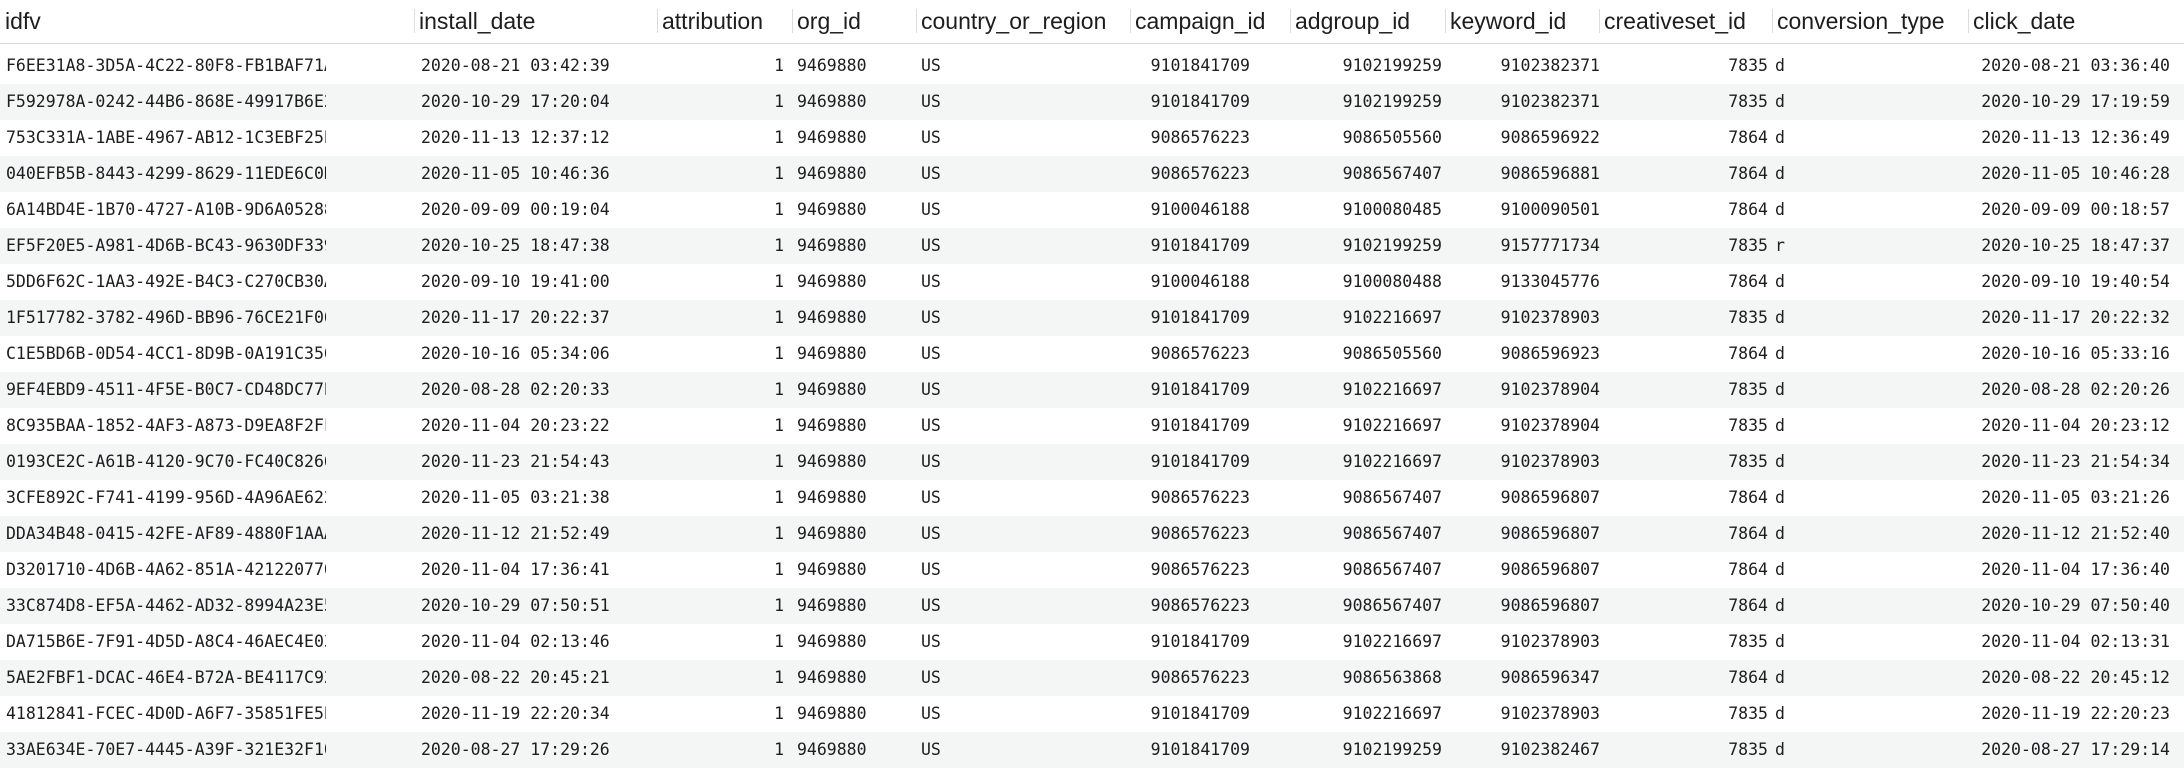  What do you see at coordinates (1550, 353) in the screenshot?
I see `cell-keyword-id: 9086596923` at bounding box center [1550, 353].